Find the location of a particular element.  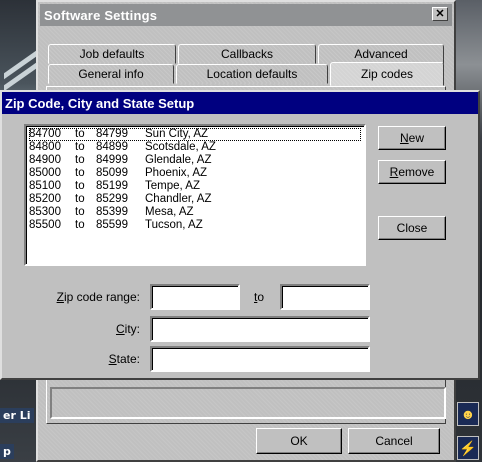

zip-to: 84999 is located at coordinates (112, 160).